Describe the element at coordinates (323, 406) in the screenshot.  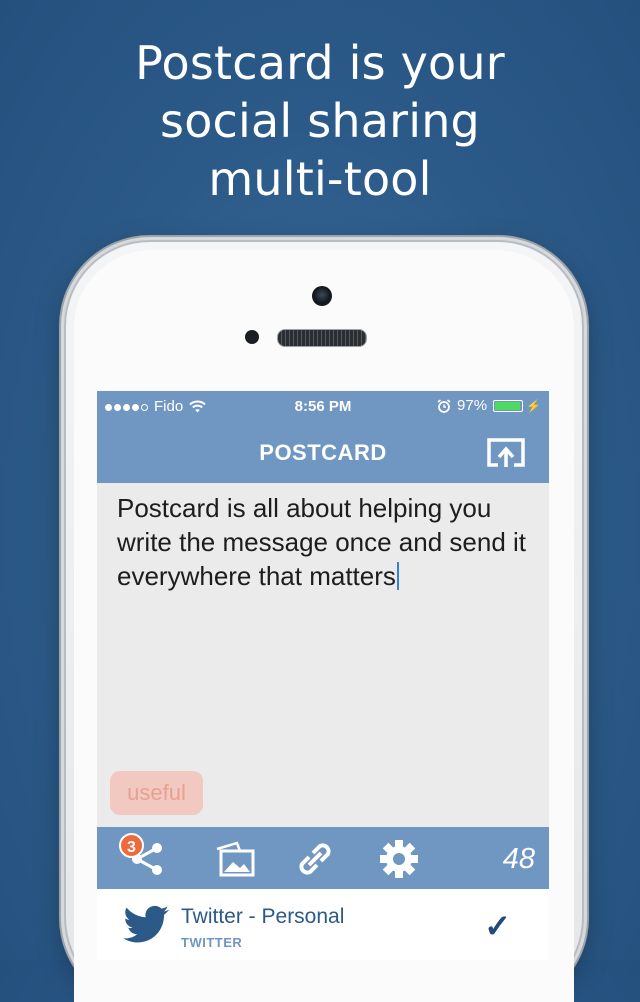
I see `status-bar: Fido 8:56 PM 97% ⚡` at that location.